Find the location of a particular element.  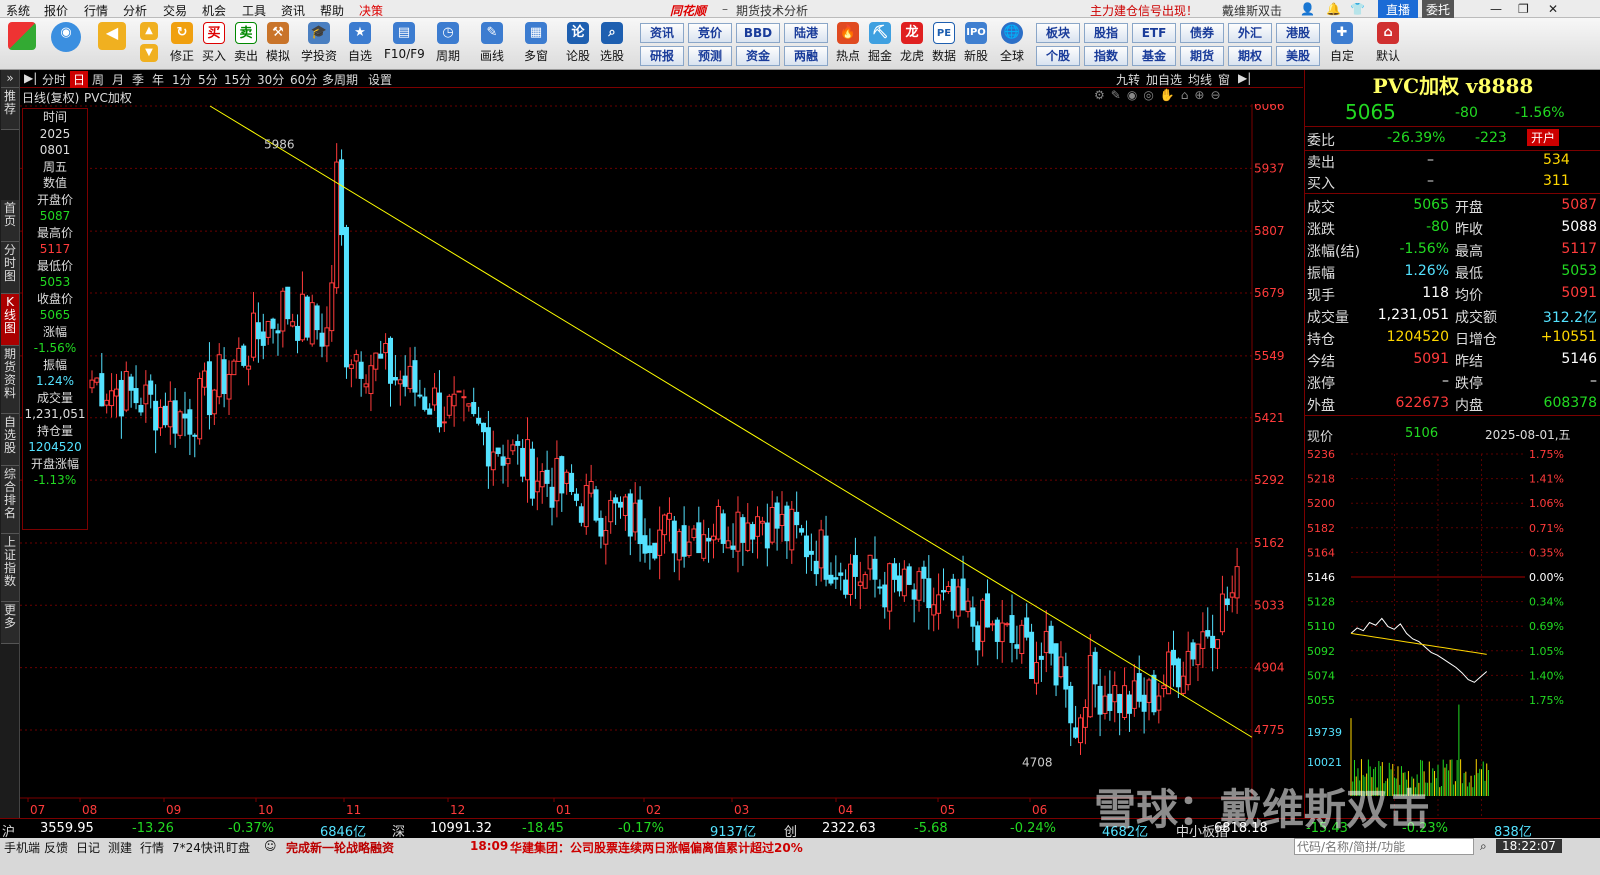

period-yearly: 年 is located at coordinates (158, 79).